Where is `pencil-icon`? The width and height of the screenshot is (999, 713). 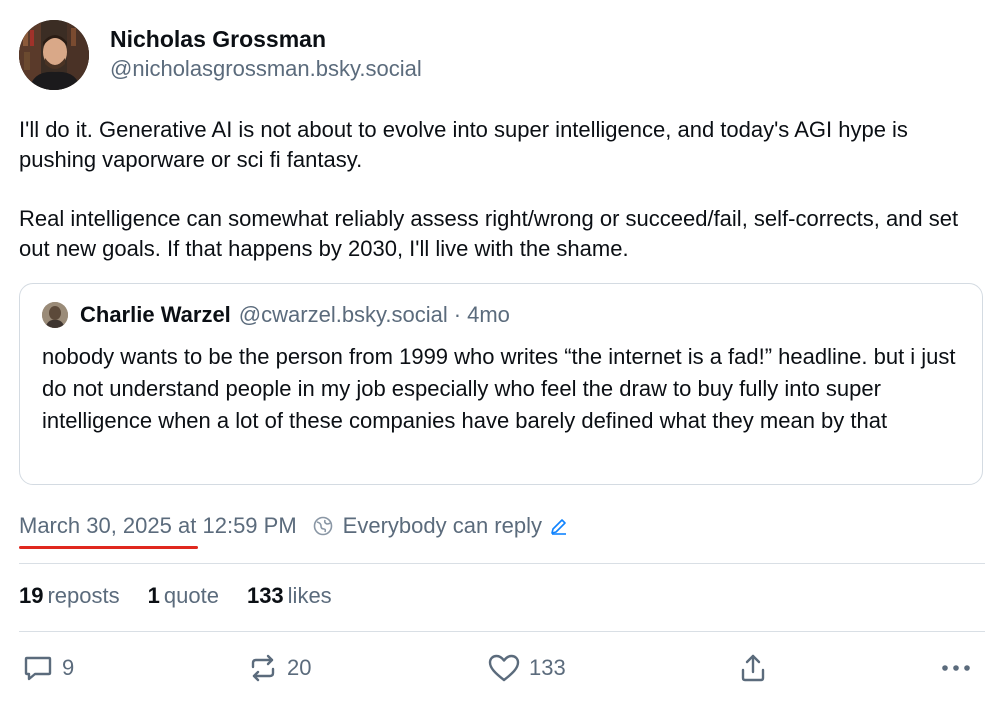 pencil-icon is located at coordinates (559, 526).